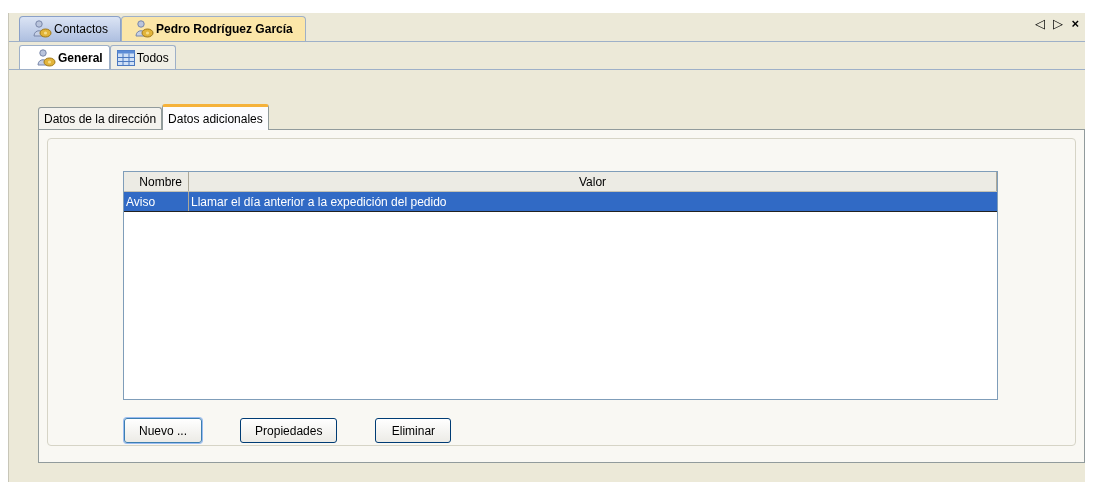 Image resolution: width=1093 pixels, height=490 pixels. What do you see at coordinates (64, 57) in the screenshot?
I see `view-tab: General` at bounding box center [64, 57].